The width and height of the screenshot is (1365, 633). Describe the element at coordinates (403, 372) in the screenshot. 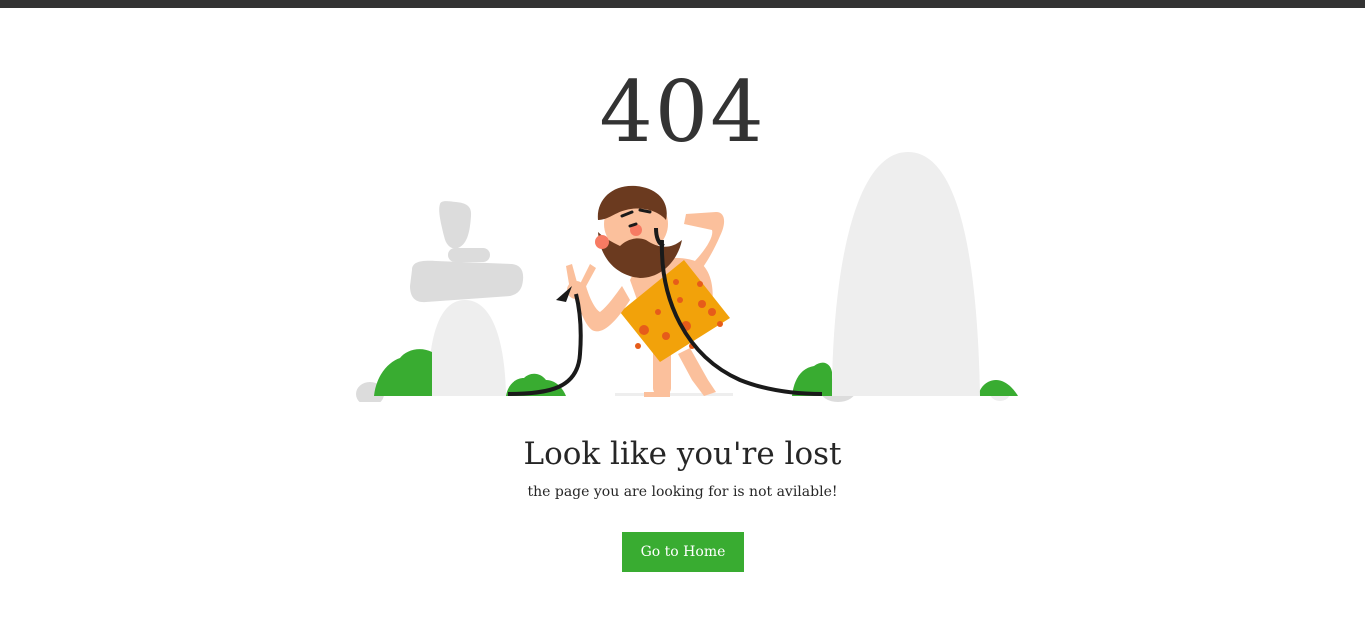

I see `bush-icon-left` at that location.